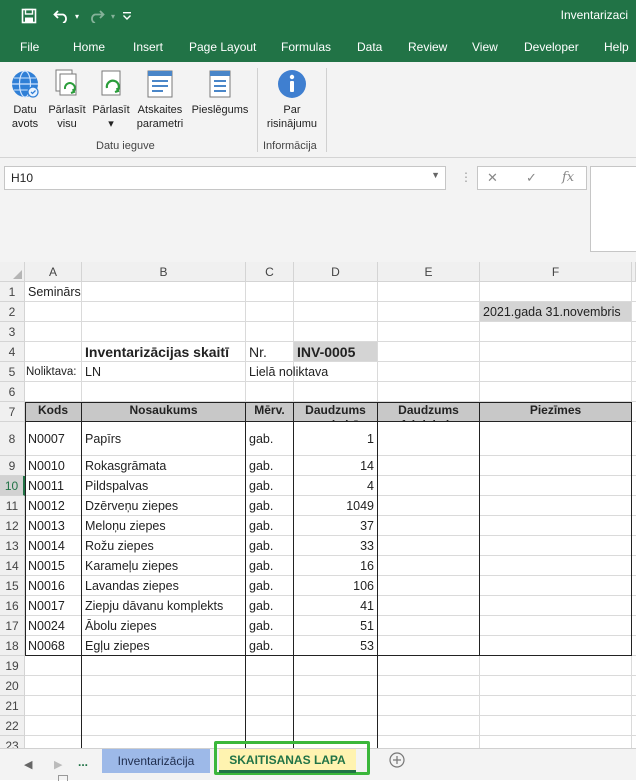 The image size is (636, 781). Describe the element at coordinates (551, 47) in the screenshot. I see `tab-developer: Developer` at that location.